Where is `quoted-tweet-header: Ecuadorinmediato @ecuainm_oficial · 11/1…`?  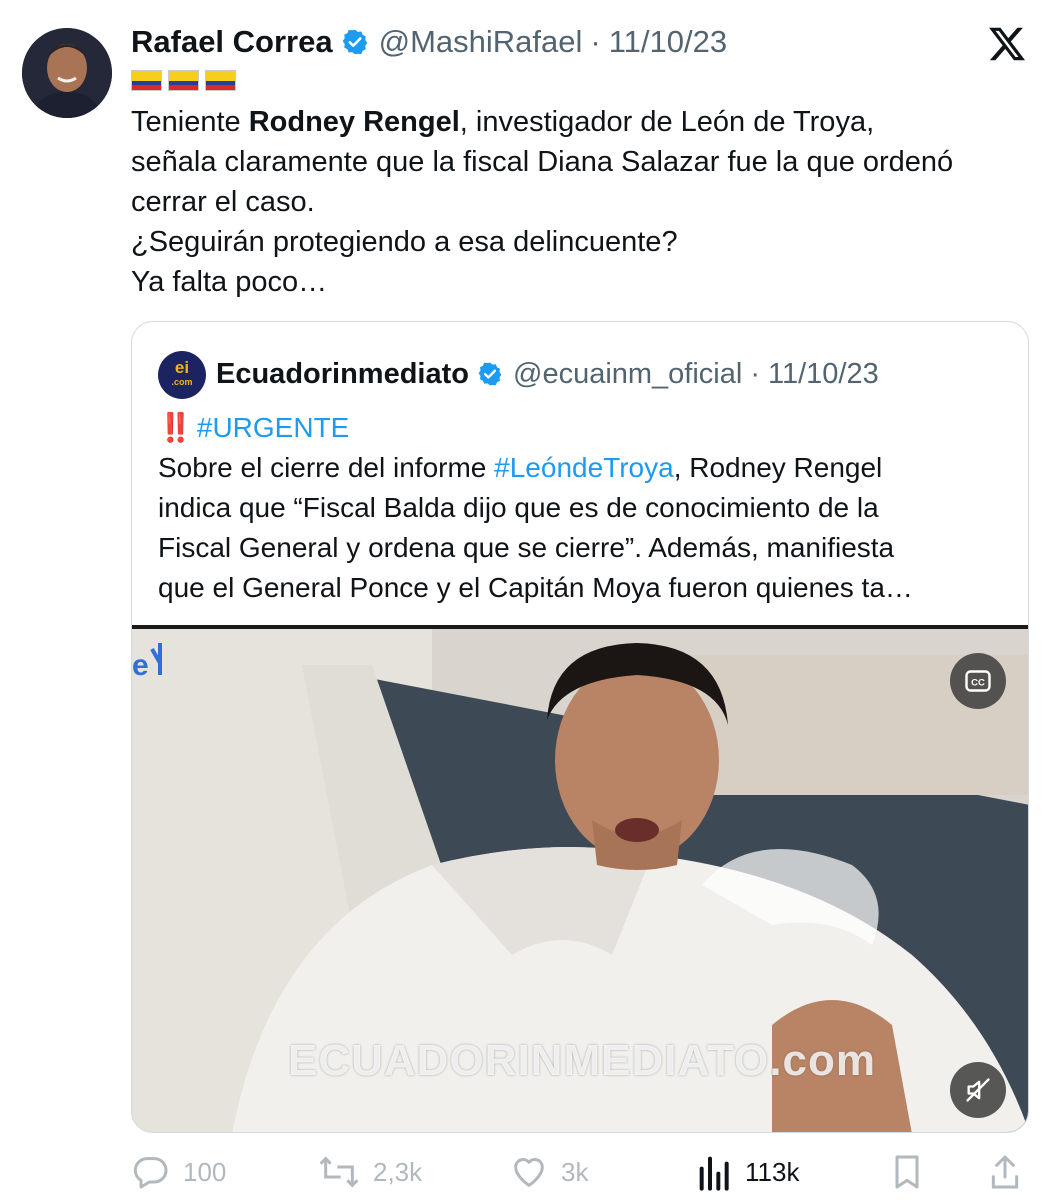 quoted-tweet-header: Ecuadorinmediato @ecuainm_oficial · 11/1… is located at coordinates (547, 374).